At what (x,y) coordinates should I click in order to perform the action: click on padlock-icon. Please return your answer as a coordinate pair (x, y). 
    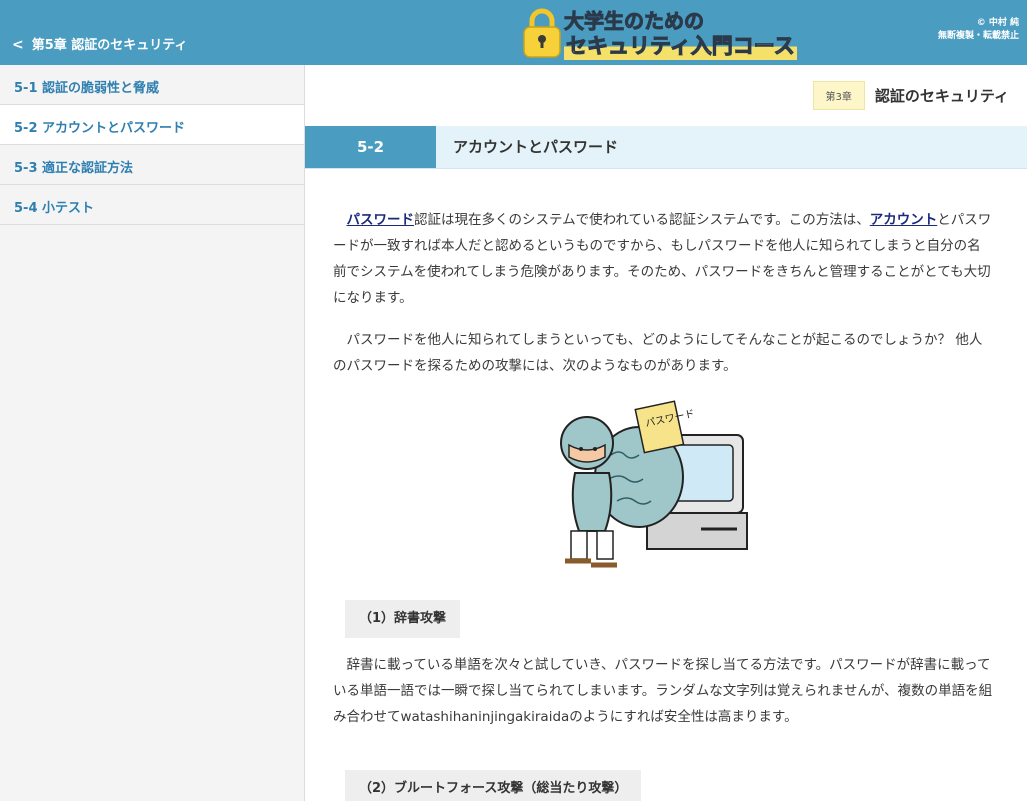
    Looking at the image, I should click on (542, 33).